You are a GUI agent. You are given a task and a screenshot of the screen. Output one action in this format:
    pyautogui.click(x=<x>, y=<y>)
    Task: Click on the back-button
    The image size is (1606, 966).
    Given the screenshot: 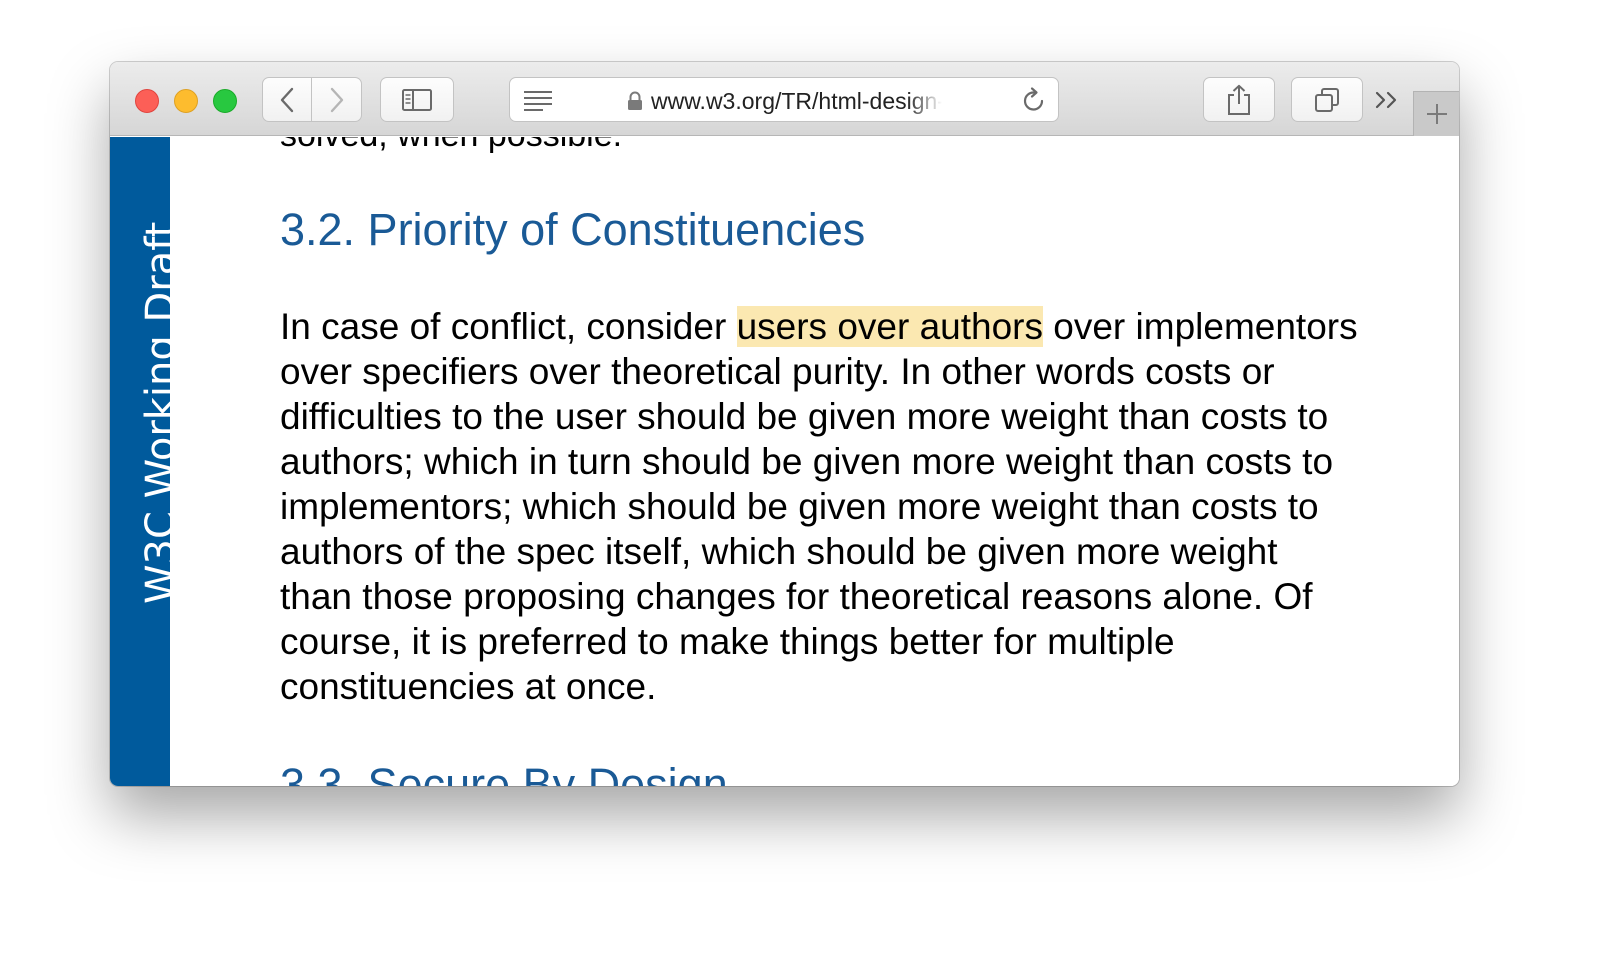 What is the action you would take?
    pyautogui.click(x=287, y=99)
    